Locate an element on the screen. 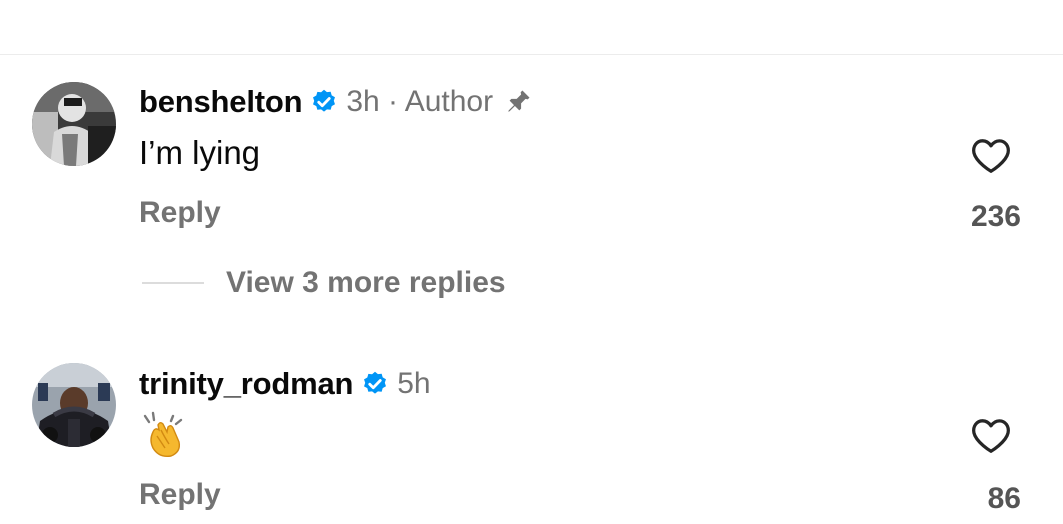  clapping-hands-emoji is located at coordinates (164, 435).